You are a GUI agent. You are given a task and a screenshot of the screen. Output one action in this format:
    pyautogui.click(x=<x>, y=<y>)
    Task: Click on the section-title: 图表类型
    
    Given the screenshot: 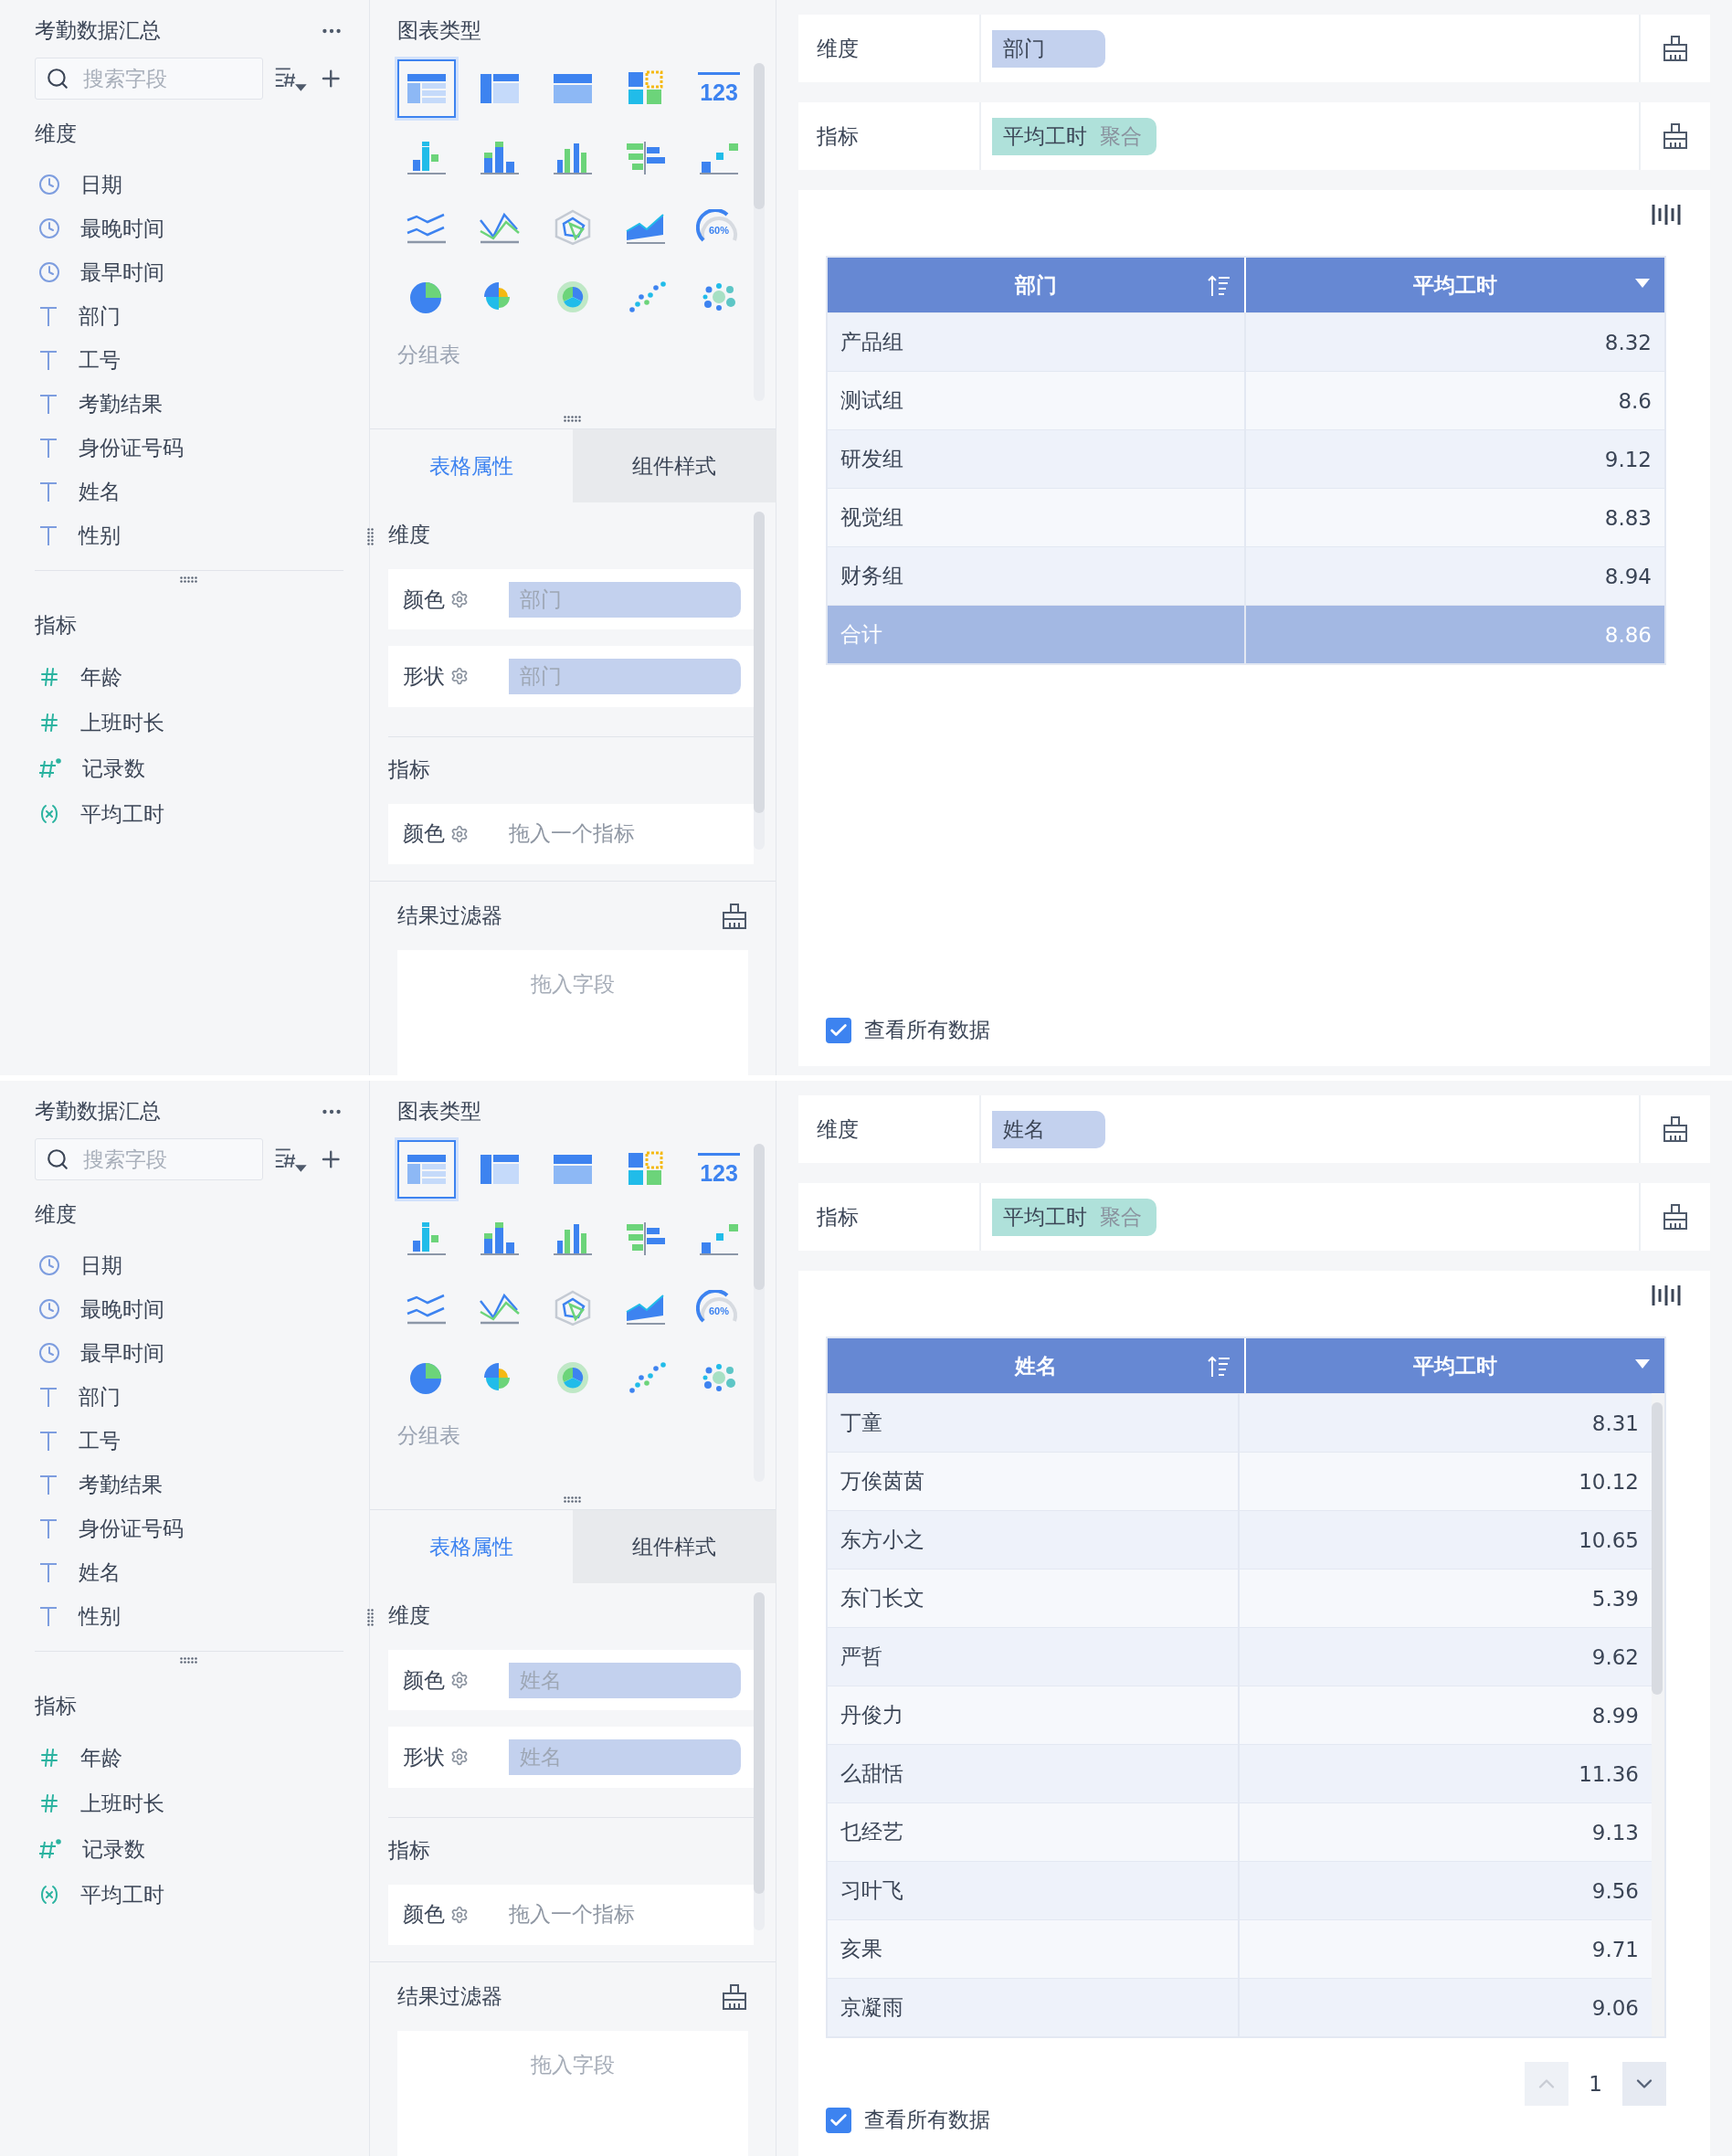 What is the action you would take?
    pyautogui.click(x=439, y=1111)
    